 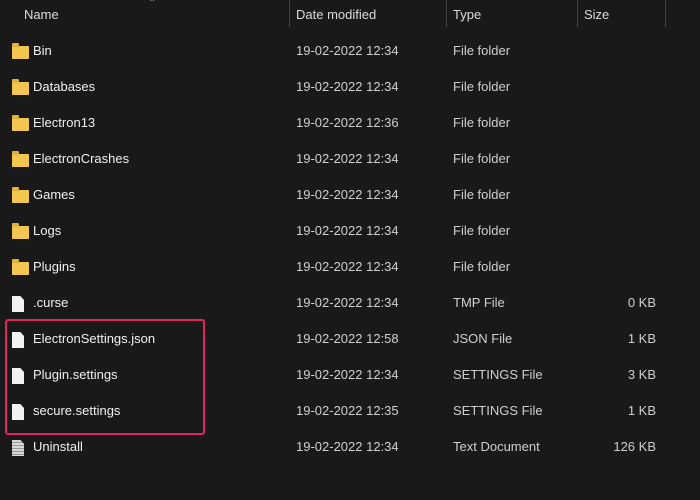 I want to click on file-row: Plugins 19-02-2022 12:34 File folder, so click(x=350, y=267).